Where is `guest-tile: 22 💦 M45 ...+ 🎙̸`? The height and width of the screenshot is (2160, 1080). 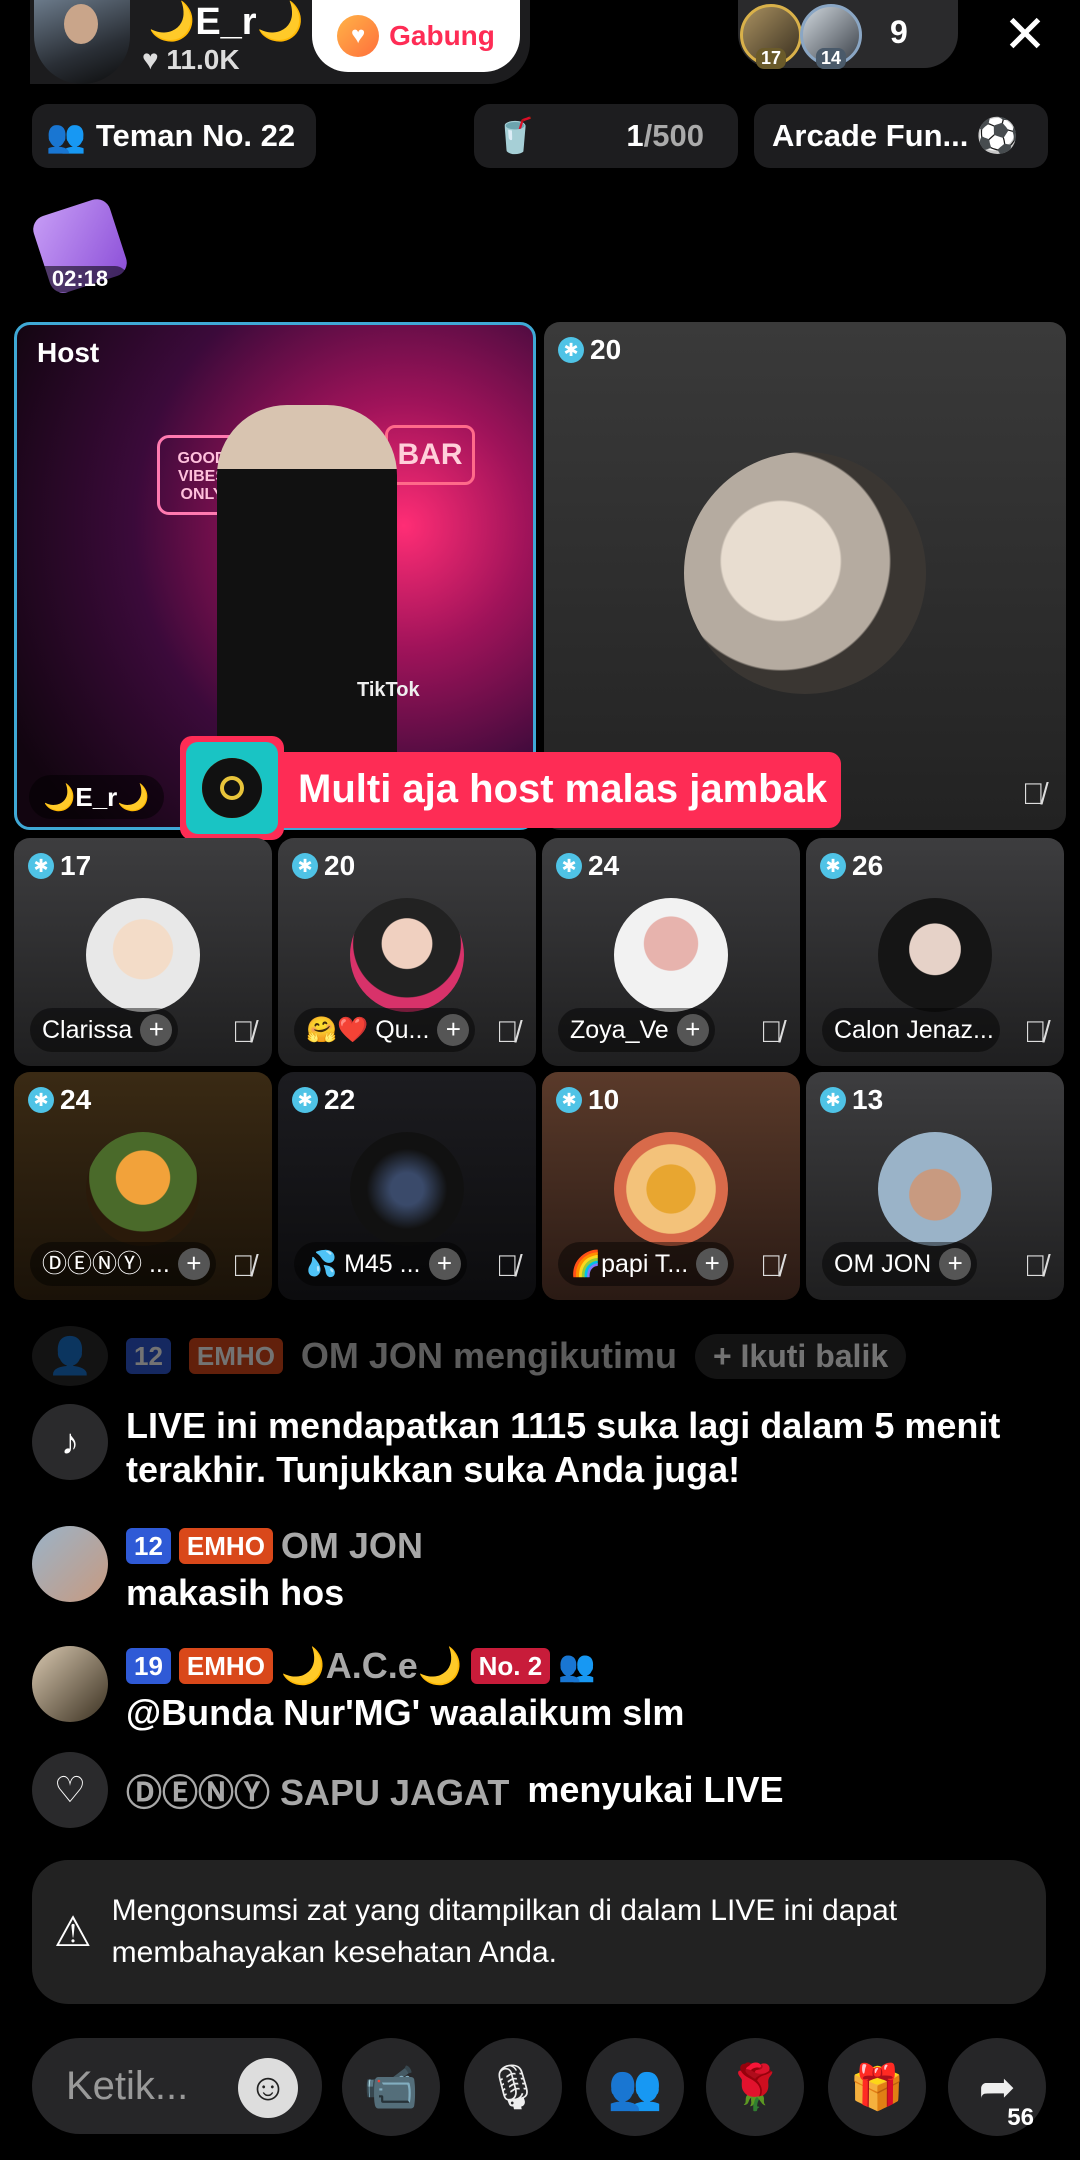
guest-tile: 22 💦 M45 ...+ 🎙̸ is located at coordinates (407, 1186).